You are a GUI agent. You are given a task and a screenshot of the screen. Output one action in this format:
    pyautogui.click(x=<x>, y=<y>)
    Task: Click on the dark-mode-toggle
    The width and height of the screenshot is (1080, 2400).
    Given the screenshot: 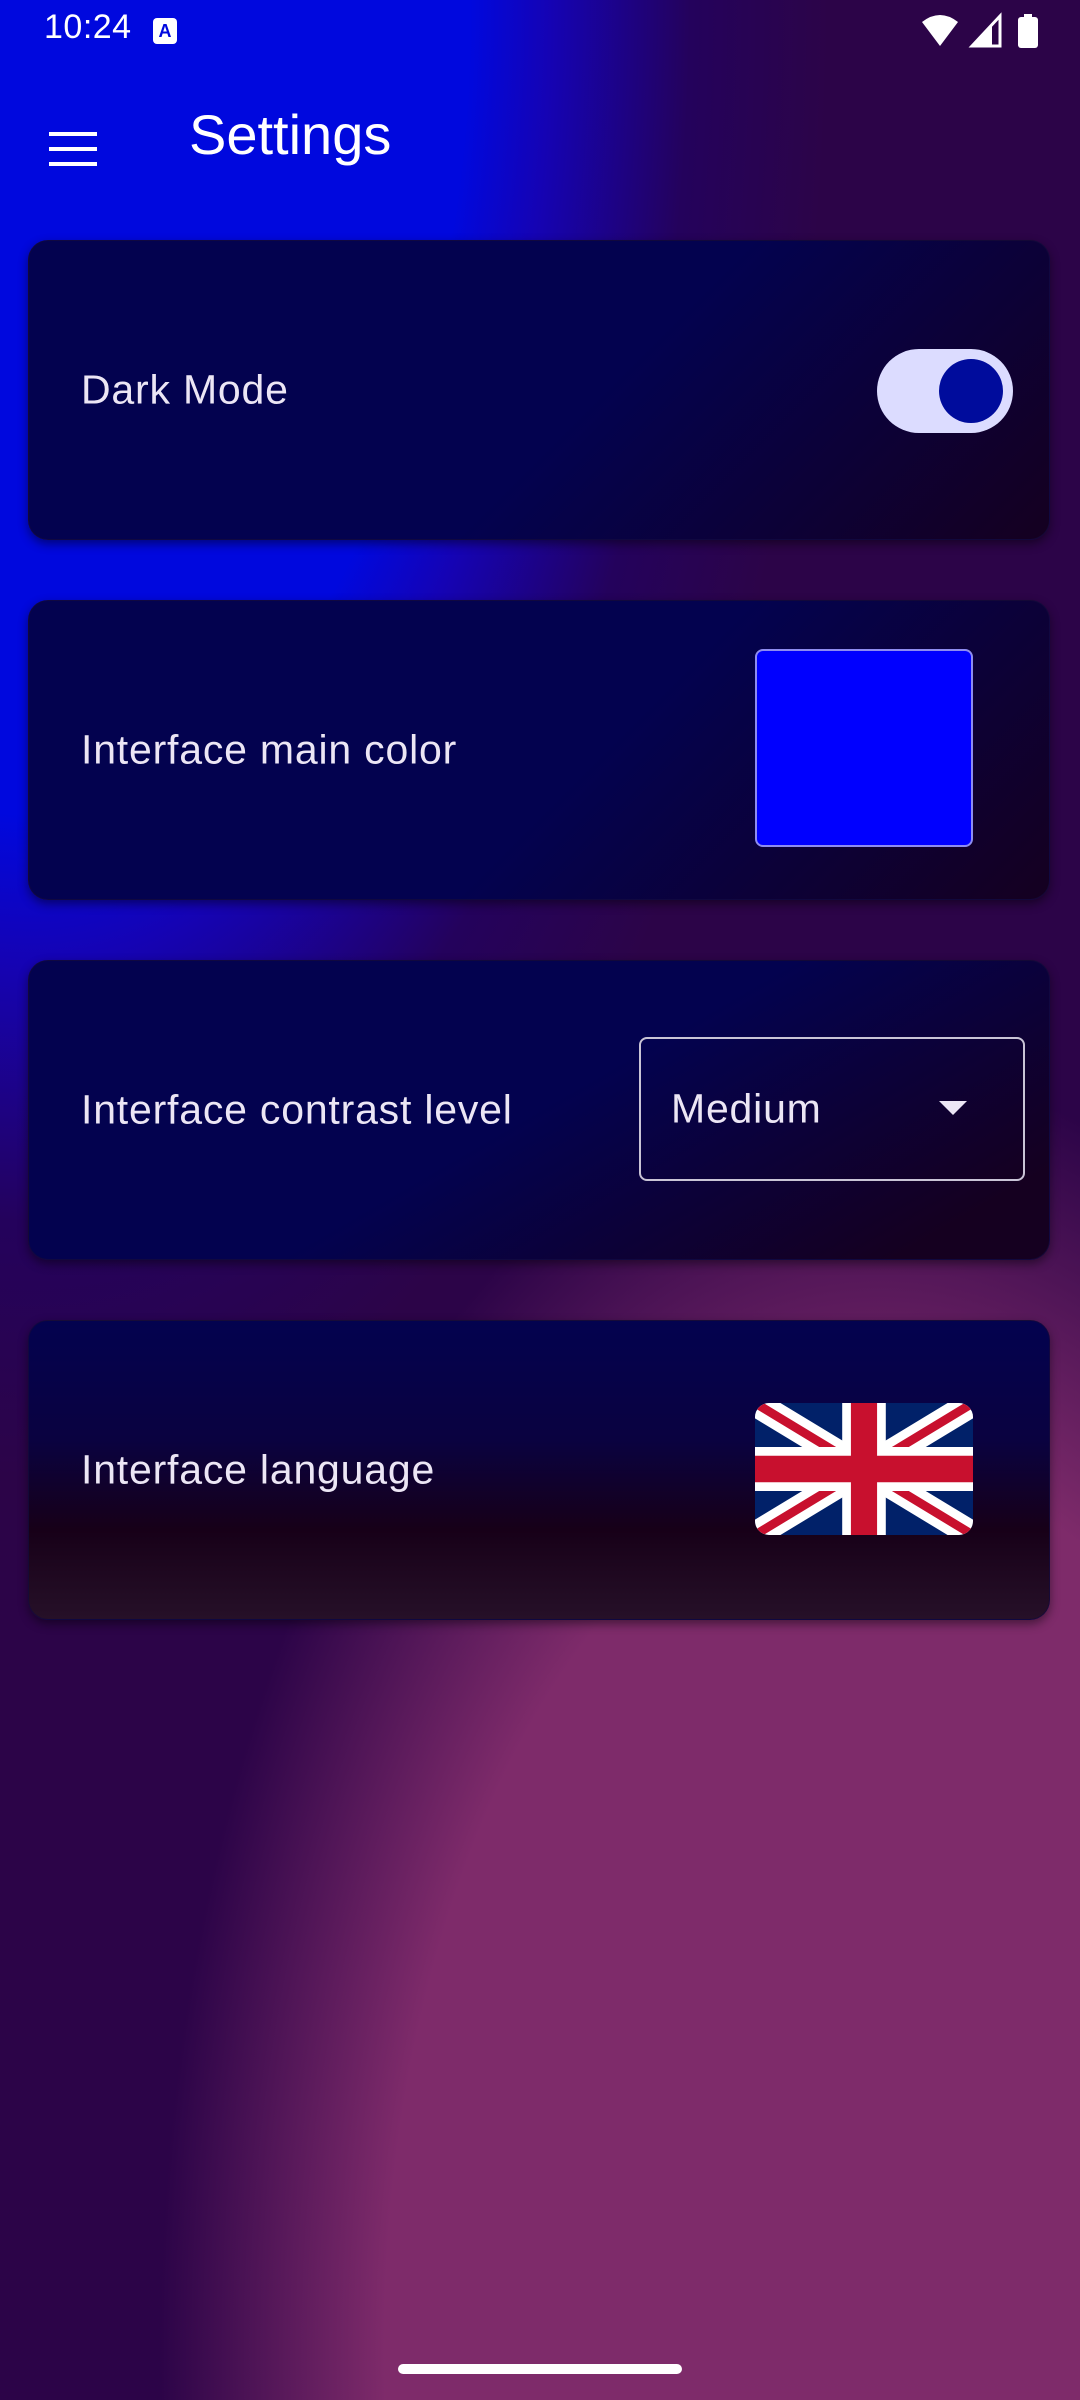 What is the action you would take?
    pyautogui.click(x=945, y=391)
    